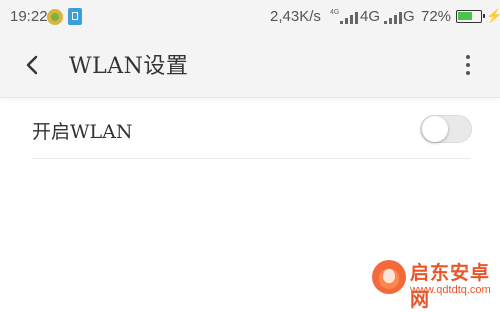 The width and height of the screenshot is (500, 312). Describe the element at coordinates (295, 16) in the screenshot. I see `network-speed: 2,43K/s` at that location.